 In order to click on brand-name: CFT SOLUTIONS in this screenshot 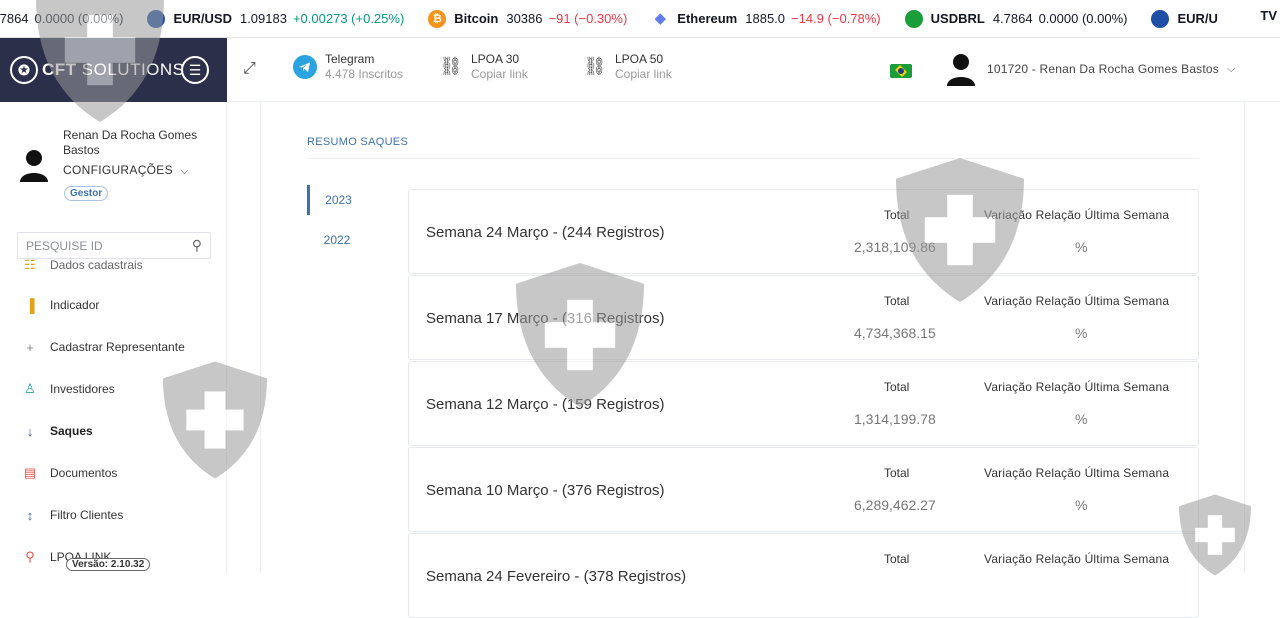, I will do `click(113, 69)`.